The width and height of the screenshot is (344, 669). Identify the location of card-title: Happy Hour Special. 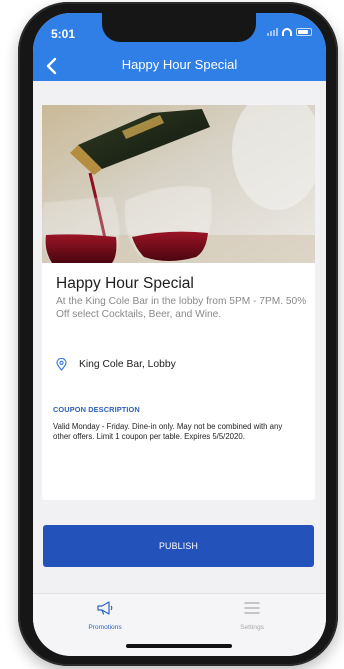
(125, 283).